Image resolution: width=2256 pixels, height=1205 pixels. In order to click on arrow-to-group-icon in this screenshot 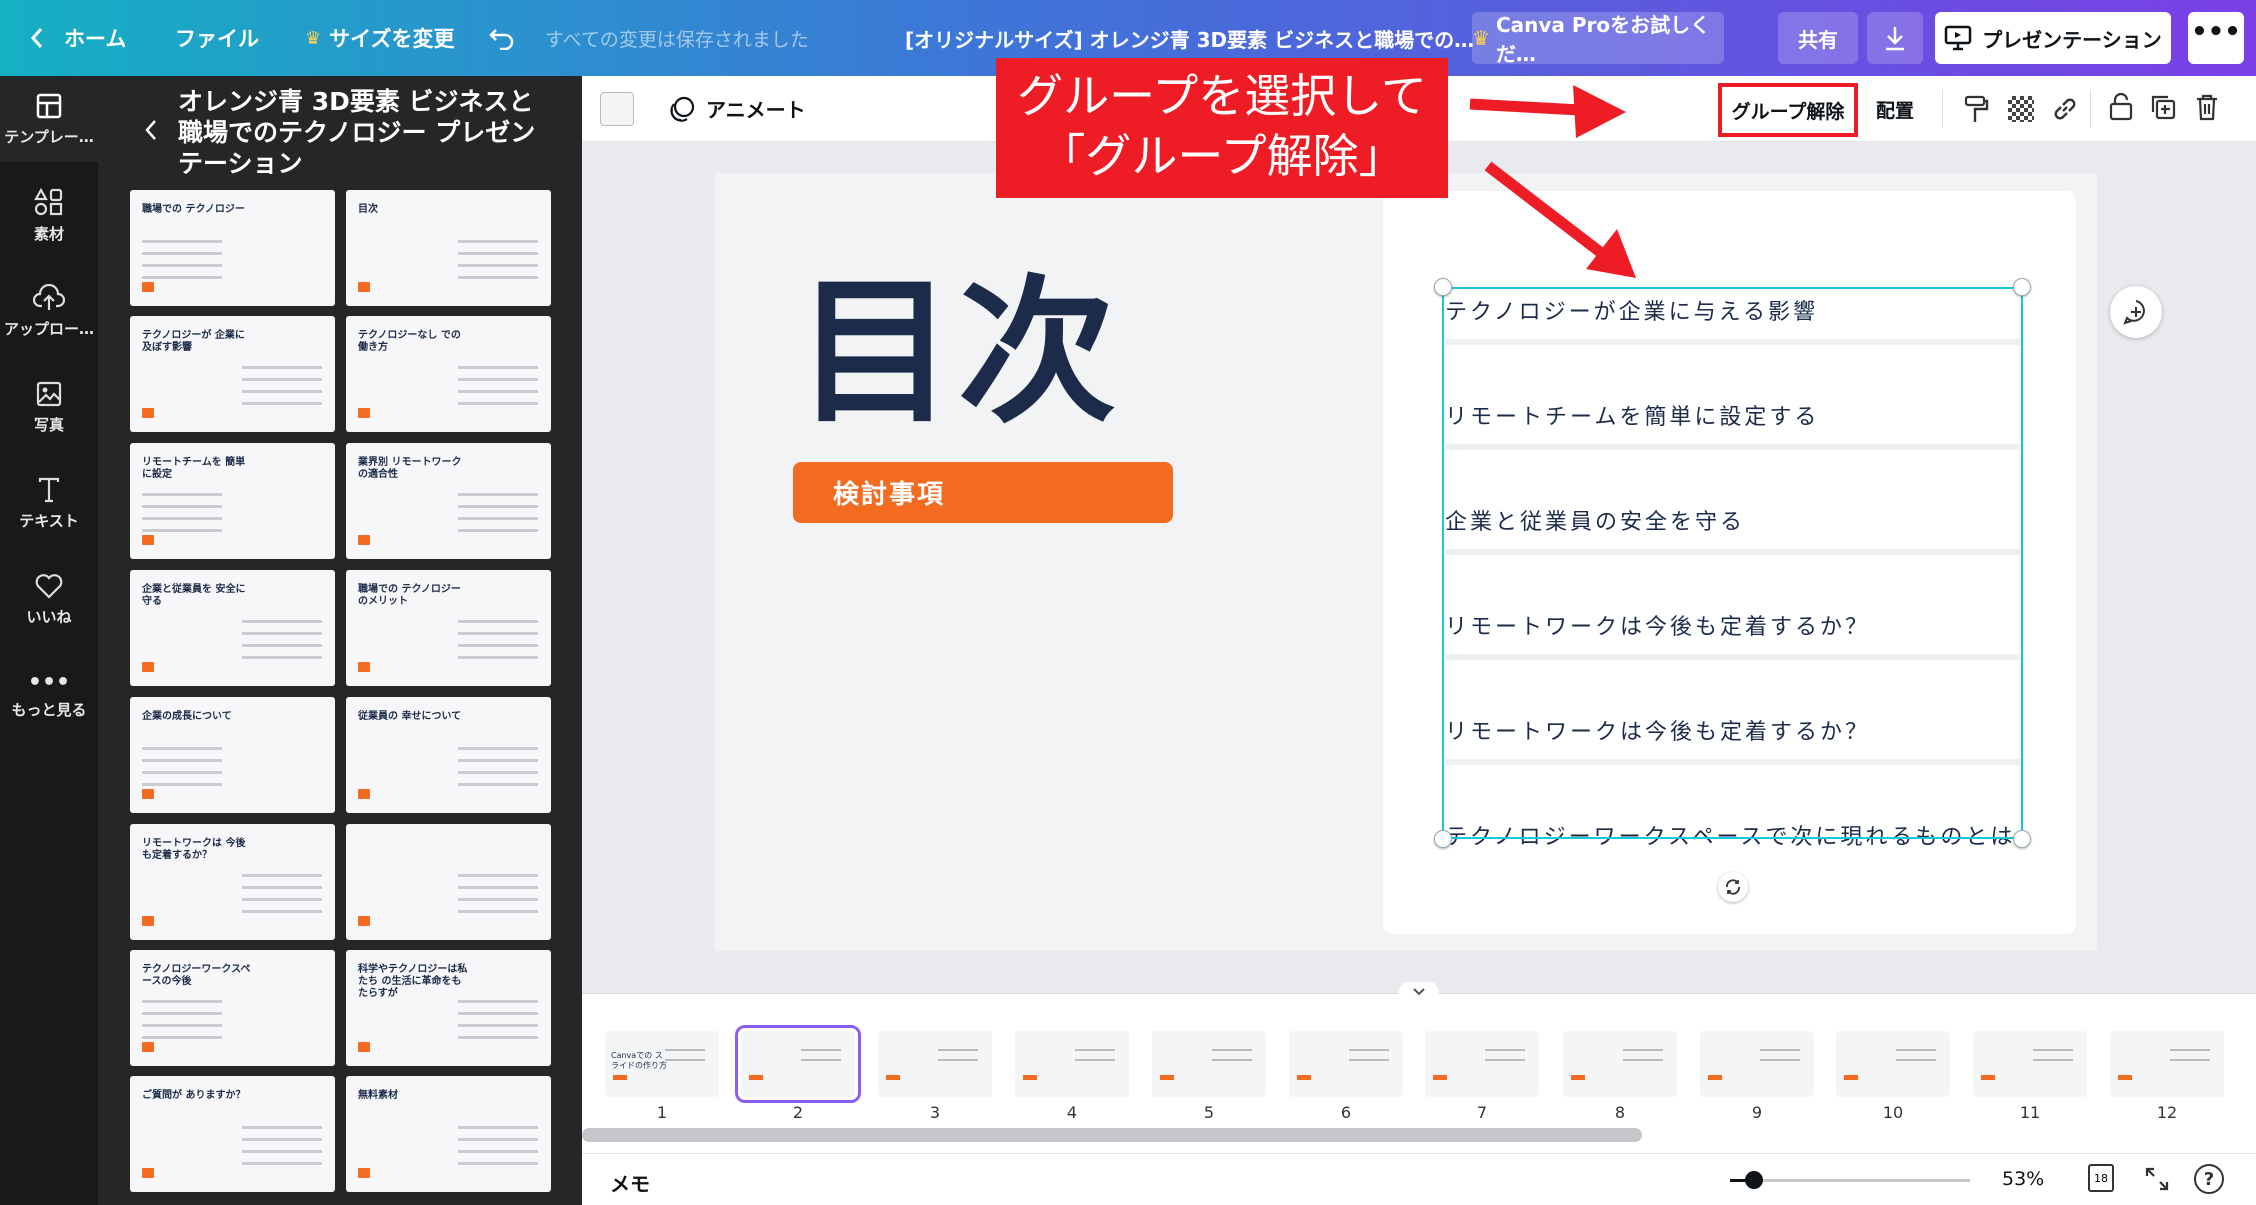, I will do `click(1560, 219)`.